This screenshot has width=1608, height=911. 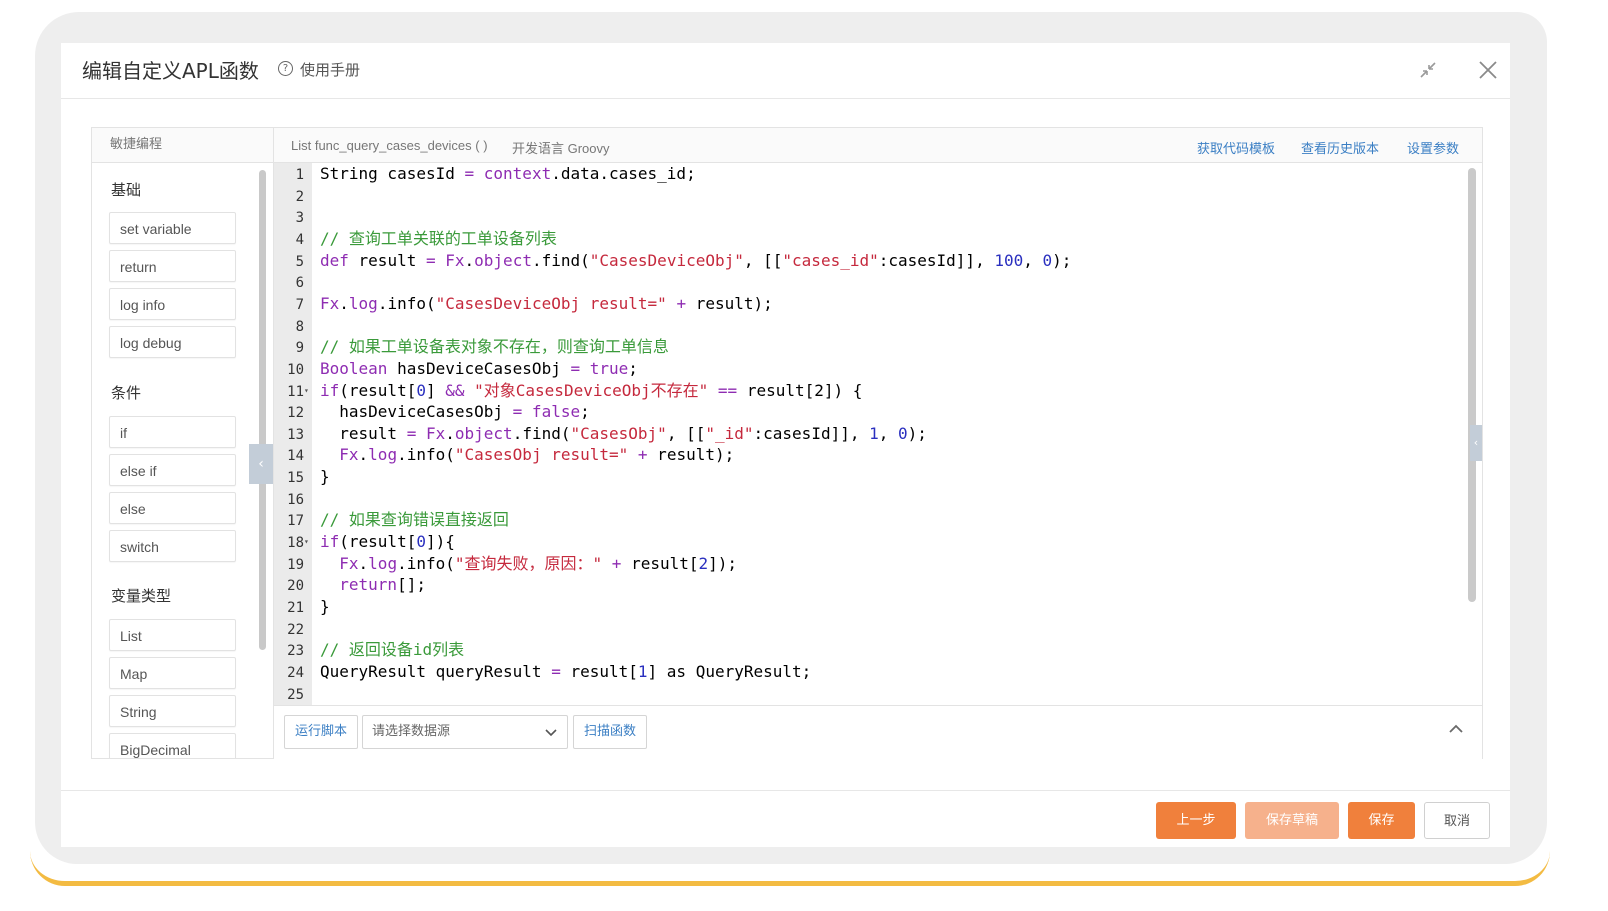 I want to click on dialog-footer: 上一步 保存草稿 保存 取消, so click(x=785, y=818).